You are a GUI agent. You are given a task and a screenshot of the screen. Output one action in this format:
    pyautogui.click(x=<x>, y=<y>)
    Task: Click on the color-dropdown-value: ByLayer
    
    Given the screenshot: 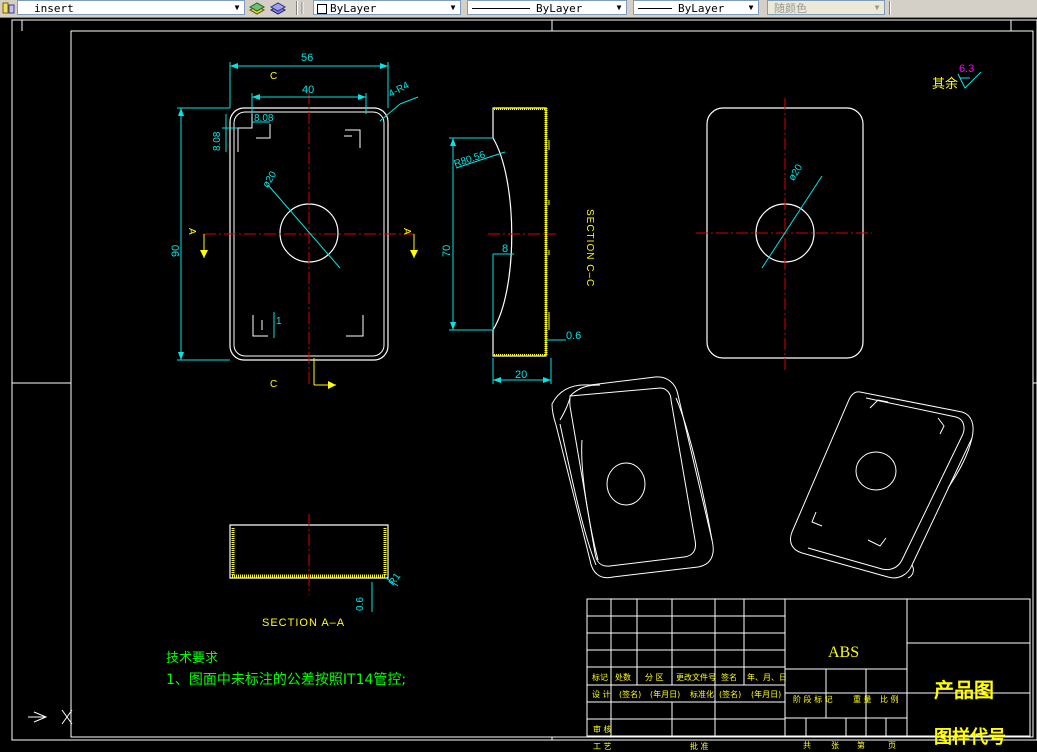 What is the action you would take?
    pyautogui.click(x=353, y=8)
    